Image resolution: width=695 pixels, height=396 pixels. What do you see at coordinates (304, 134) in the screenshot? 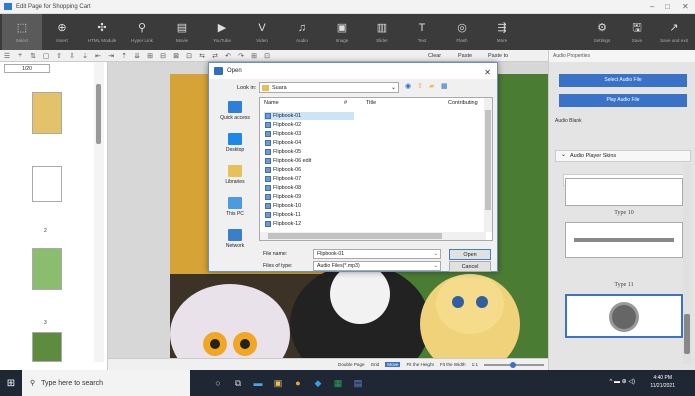
I see `file-item: Flipbook-03` at bounding box center [304, 134].